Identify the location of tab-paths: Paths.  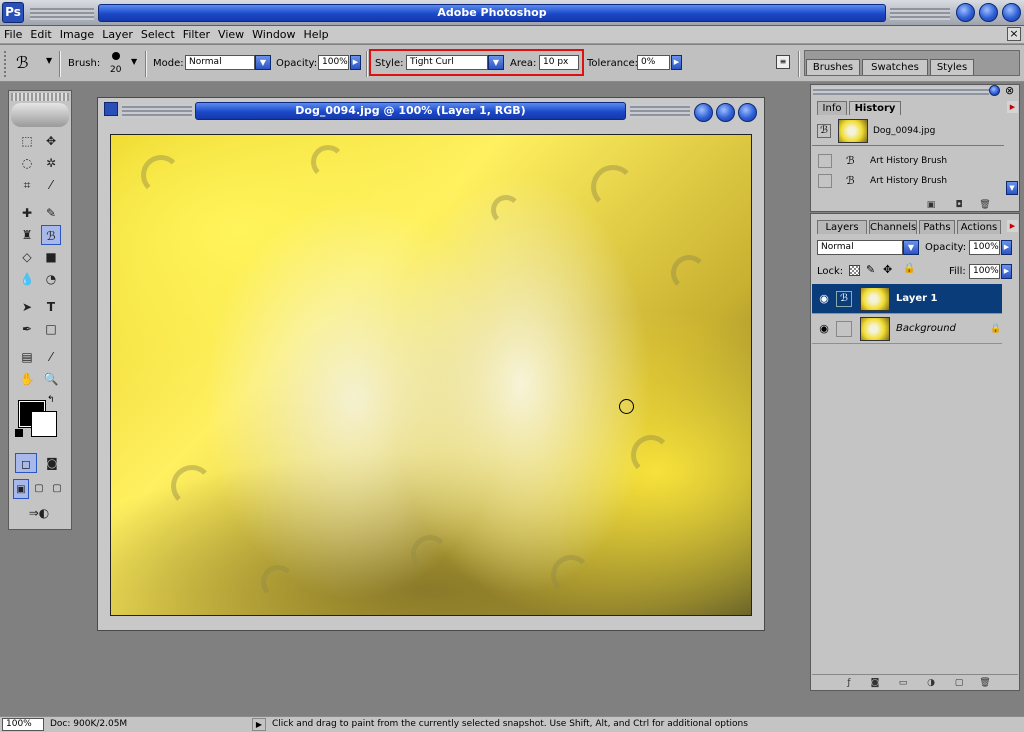
(937, 227).